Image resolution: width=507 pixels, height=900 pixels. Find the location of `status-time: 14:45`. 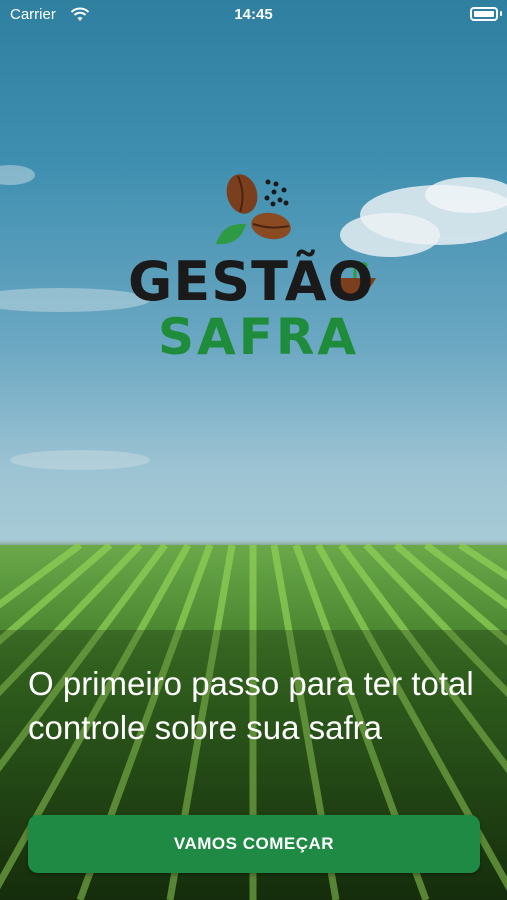

status-time: 14:45 is located at coordinates (253, 14).